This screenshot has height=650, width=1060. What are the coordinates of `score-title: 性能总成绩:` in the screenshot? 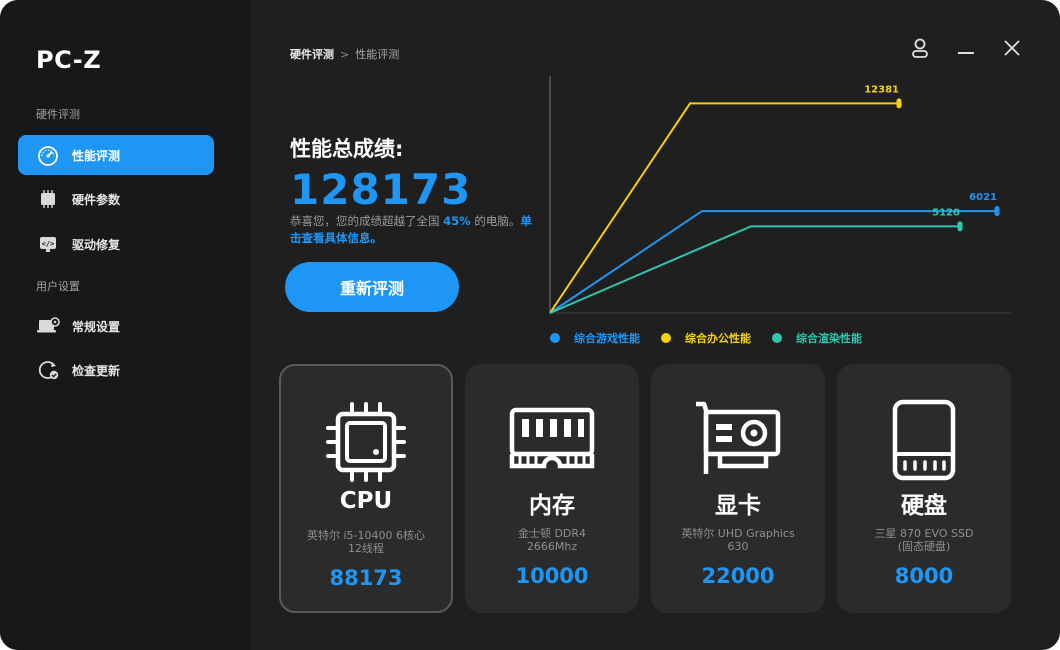 It's located at (347, 149).